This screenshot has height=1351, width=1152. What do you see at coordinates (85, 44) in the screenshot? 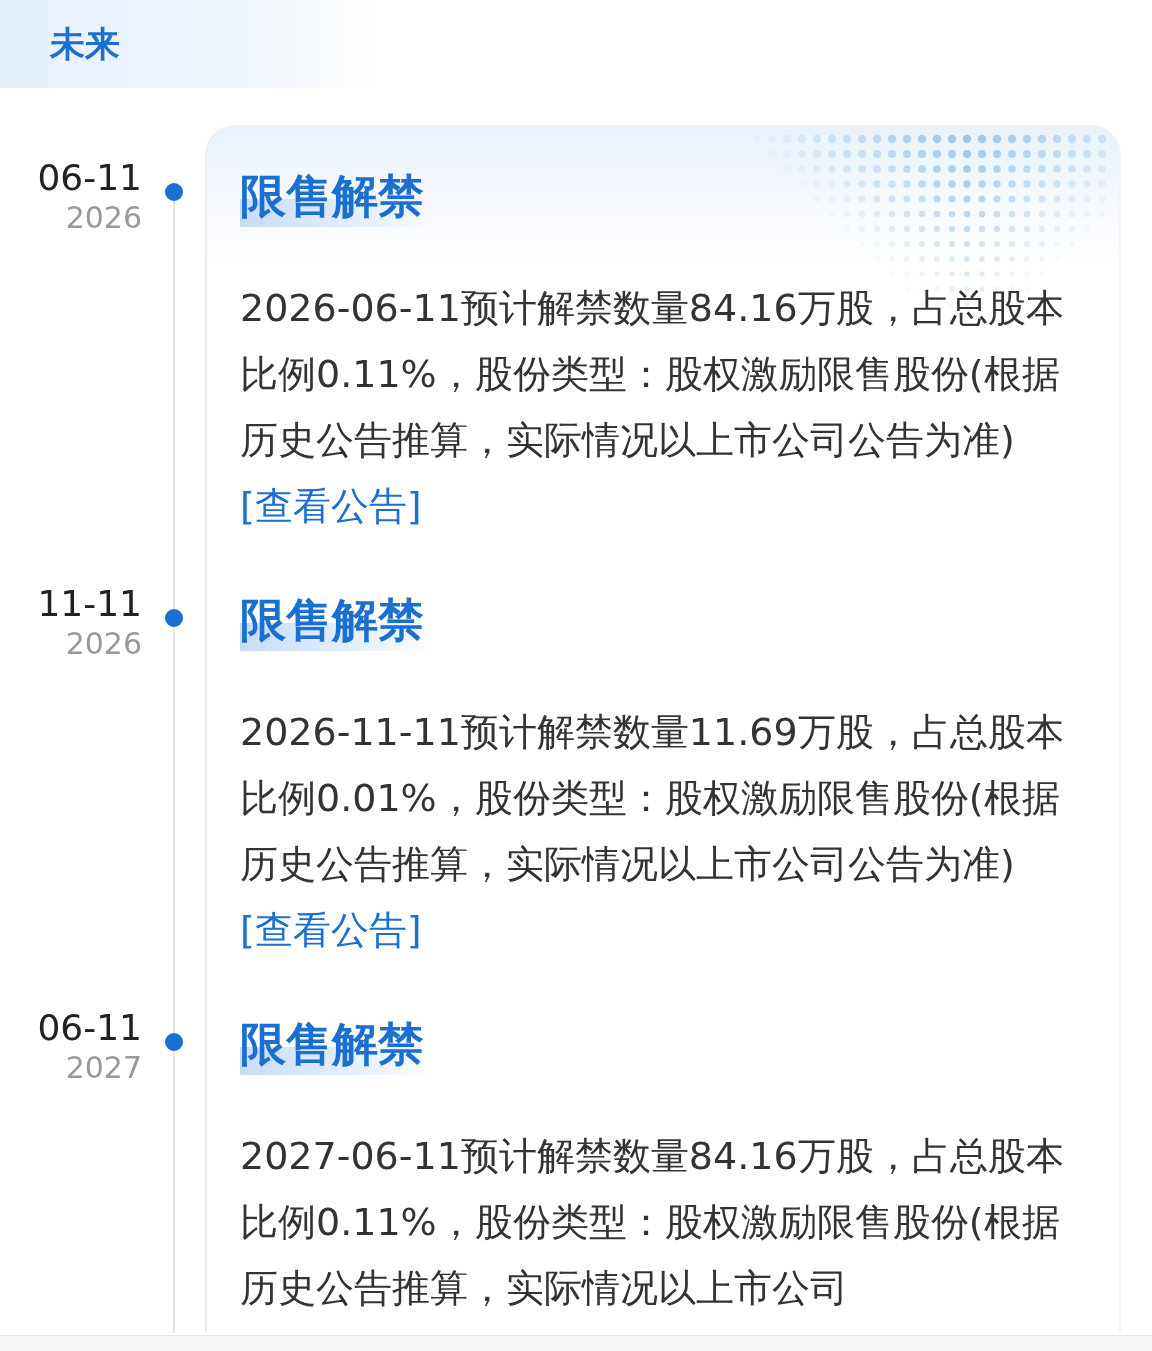
I see `section-title: 未来` at bounding box center [85, 44].